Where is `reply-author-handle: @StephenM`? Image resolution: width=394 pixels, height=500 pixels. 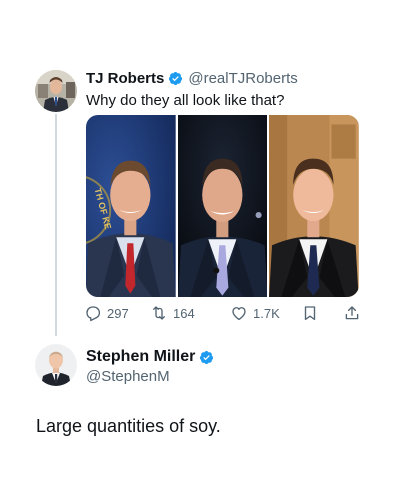
reply-author-handle: @StephenM is located at coordinates (128, 376).